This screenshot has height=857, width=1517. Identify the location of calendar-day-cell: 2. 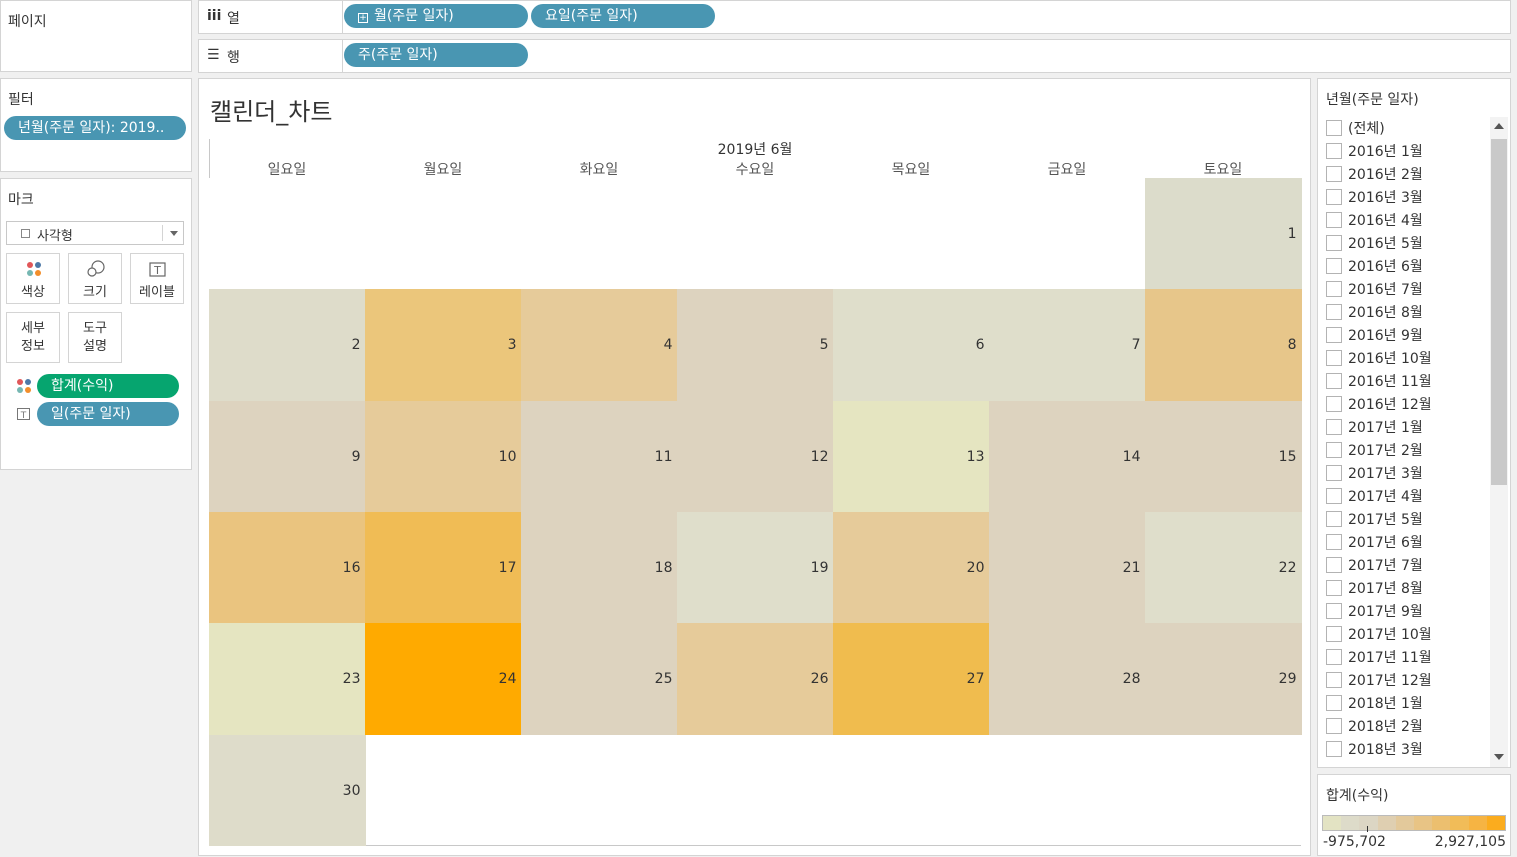
(287, 345).